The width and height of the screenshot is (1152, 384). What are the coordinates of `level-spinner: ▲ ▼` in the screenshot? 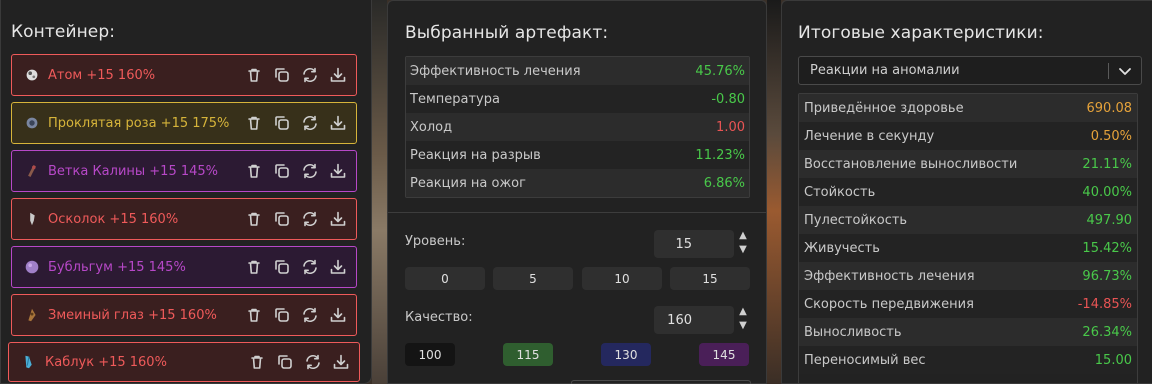 It's located at (743, 243).